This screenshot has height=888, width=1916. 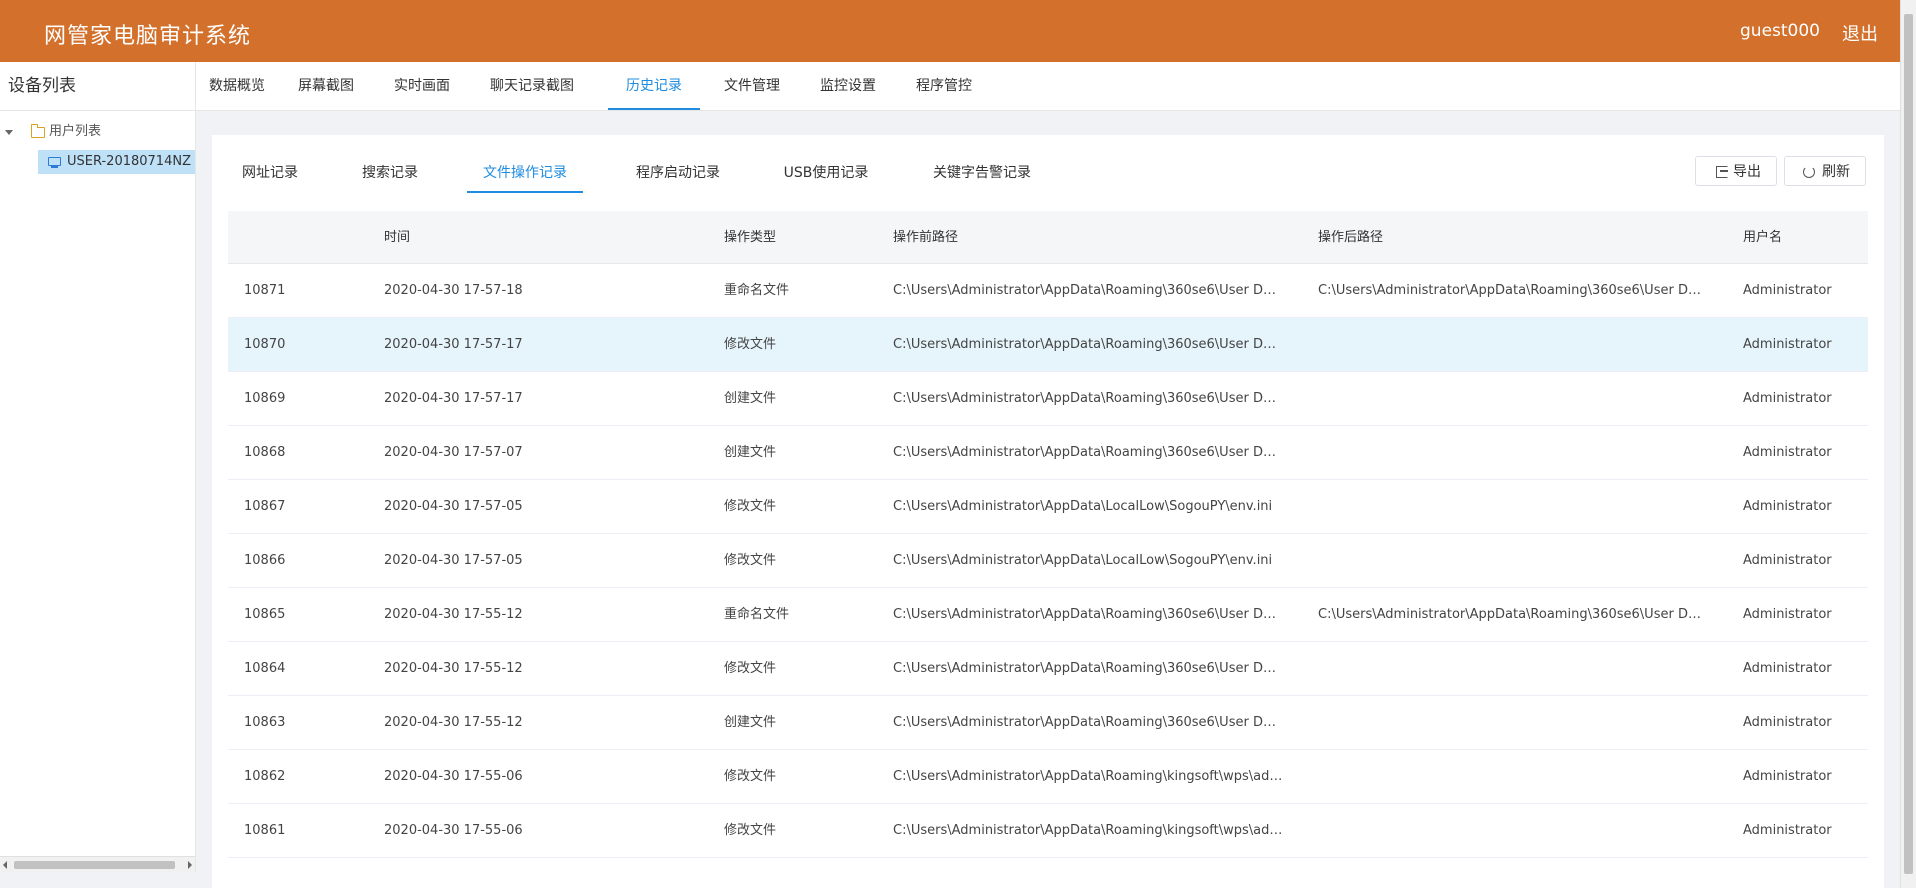 What do you see at coordinates (1860, 33) in the screenshot?
I see `logout-button: 退出` at bounding box center [1860, 33].